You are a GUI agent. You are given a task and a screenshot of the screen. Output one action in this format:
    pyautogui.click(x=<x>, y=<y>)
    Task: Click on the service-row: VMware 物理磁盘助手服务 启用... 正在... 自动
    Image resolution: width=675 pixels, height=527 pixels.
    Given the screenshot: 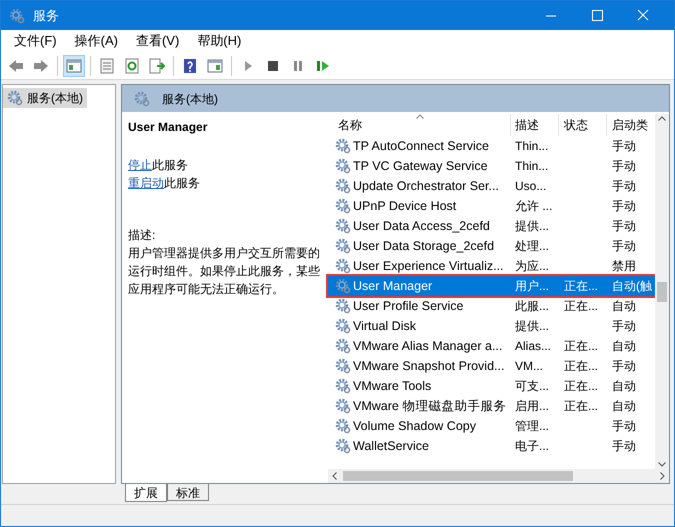 What is the action you would take?
    pyautogui.click(x=491, y=406)
    